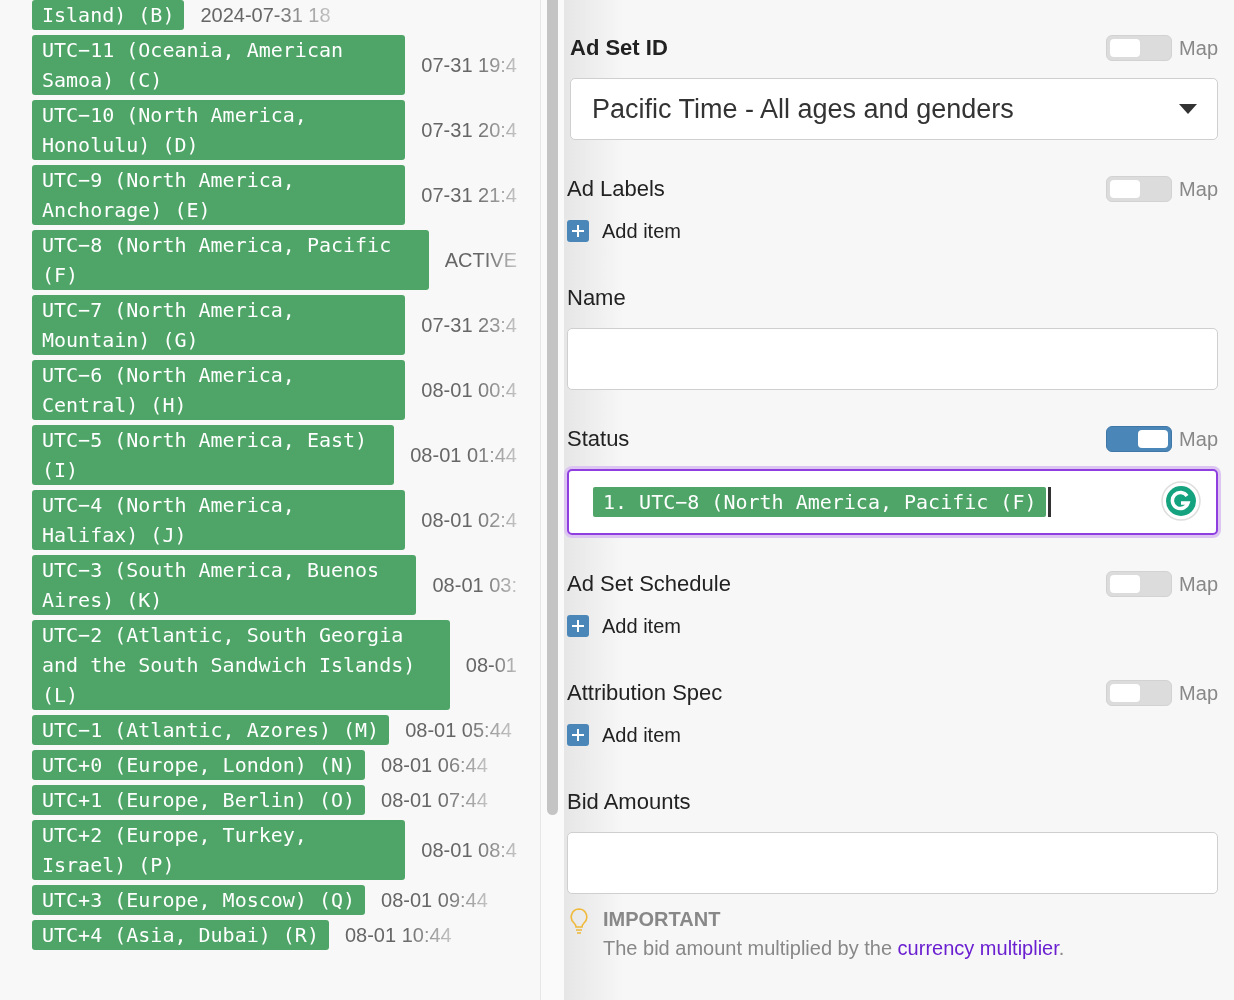 The width and height of the screenshot is (1234, 1000). Describe the element at coordinates (662, 919) in the screenshot. I see `note-title: IMPORTANT` at that location.